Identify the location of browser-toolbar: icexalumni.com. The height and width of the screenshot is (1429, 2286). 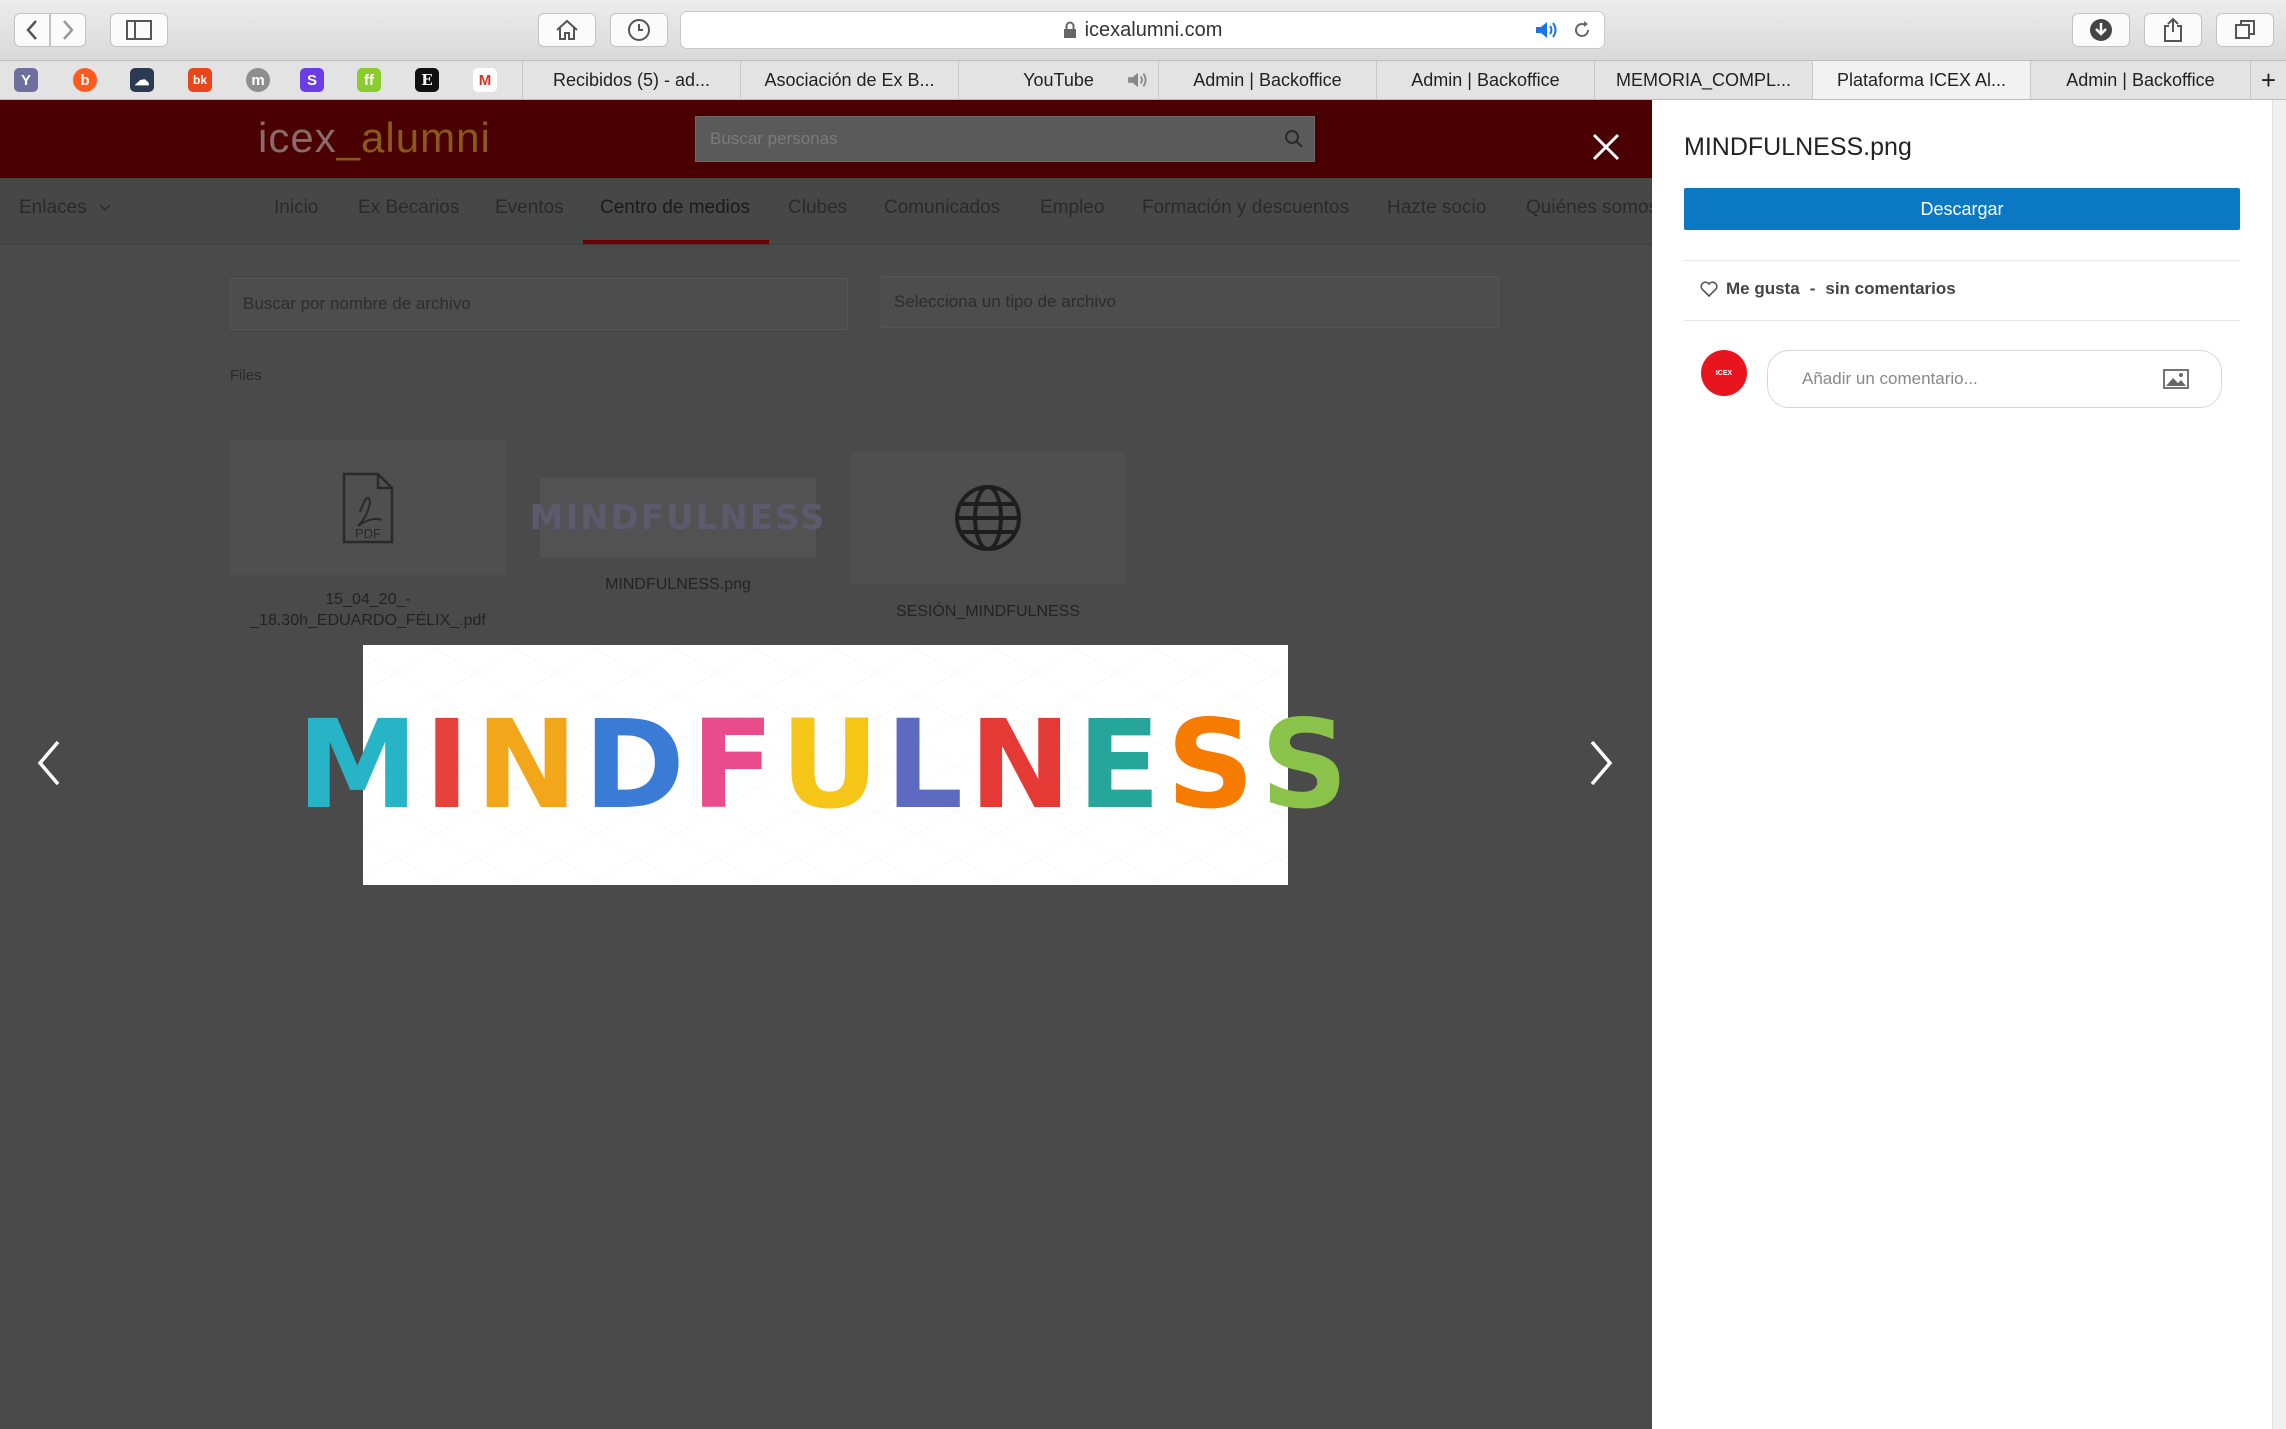
(1143, 30).